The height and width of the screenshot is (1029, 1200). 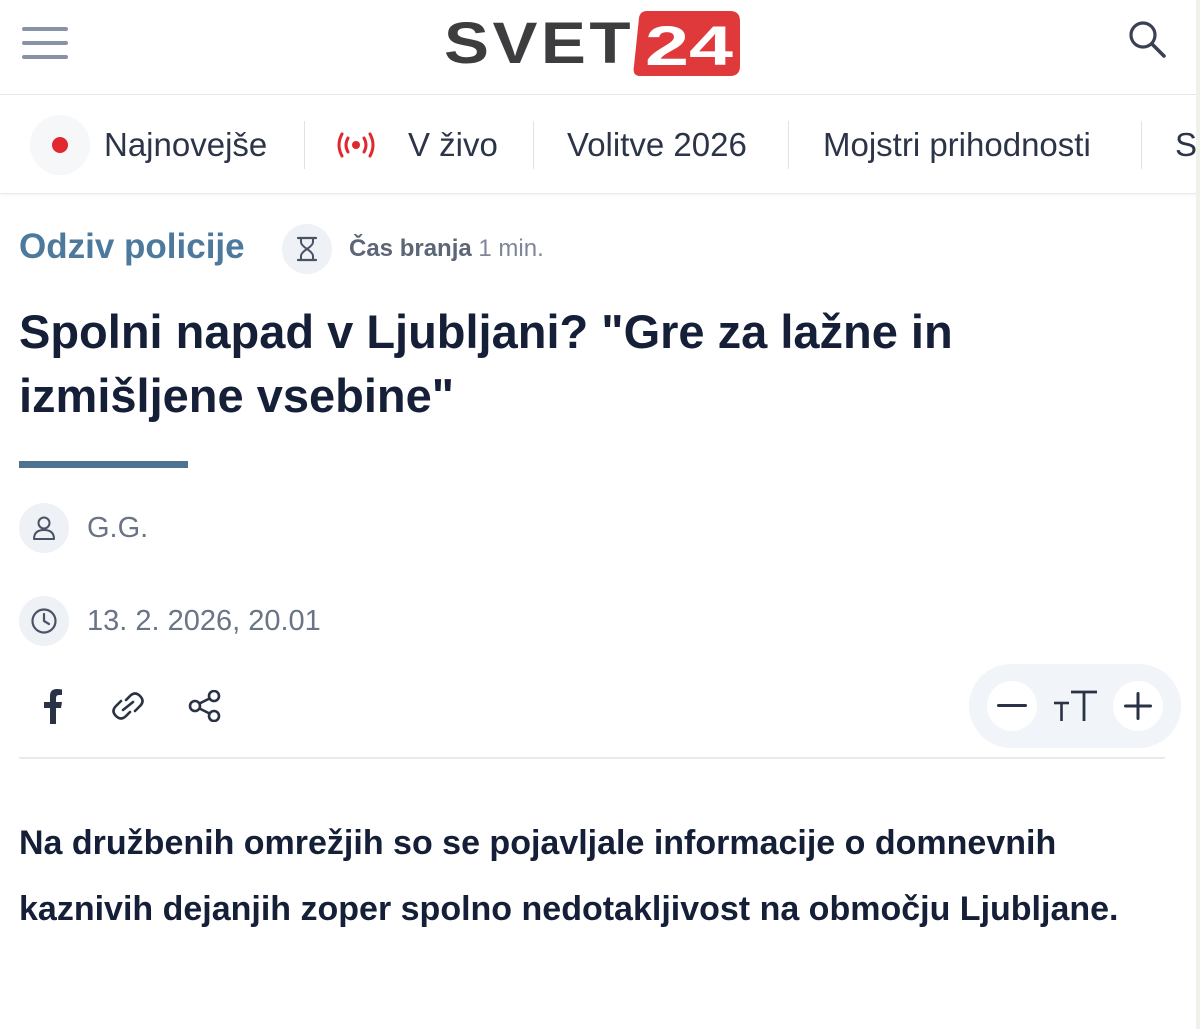 What do you see at coordinates (53, 706) in the screenshot?
I see `facebook-share-icon` at bounding box center [53, 706].